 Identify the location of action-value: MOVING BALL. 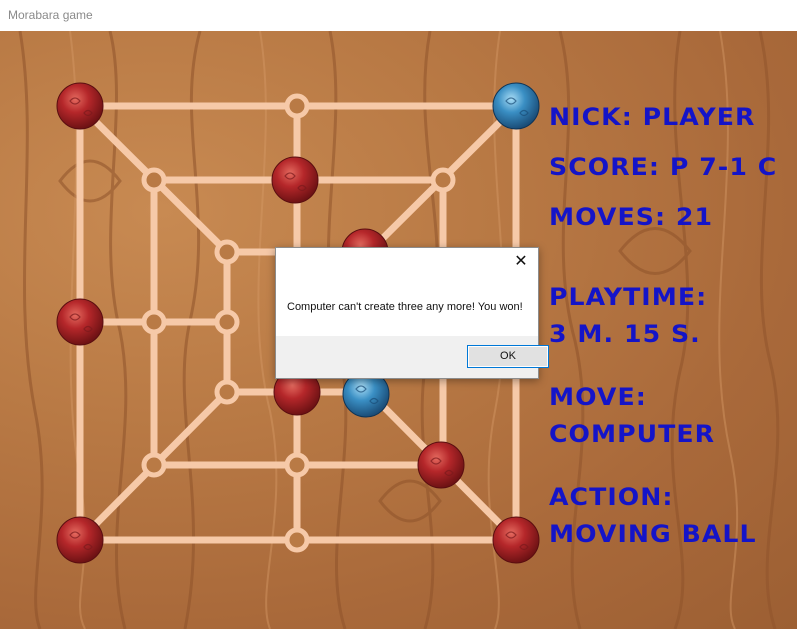
(653, 534).